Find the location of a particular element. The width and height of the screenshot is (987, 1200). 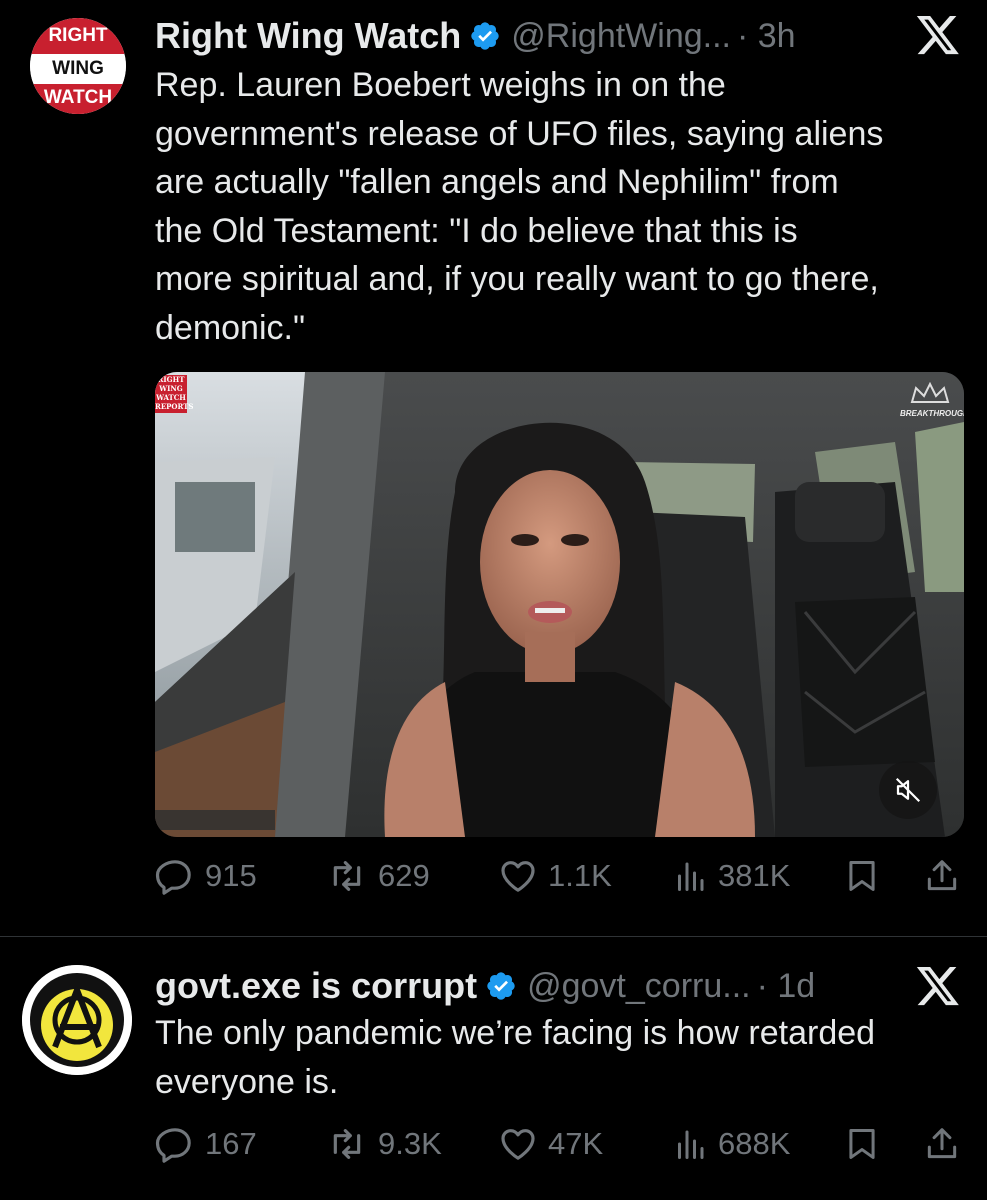

watermark-text: BREAKTHROUGH is located at coordinates (932, 413).